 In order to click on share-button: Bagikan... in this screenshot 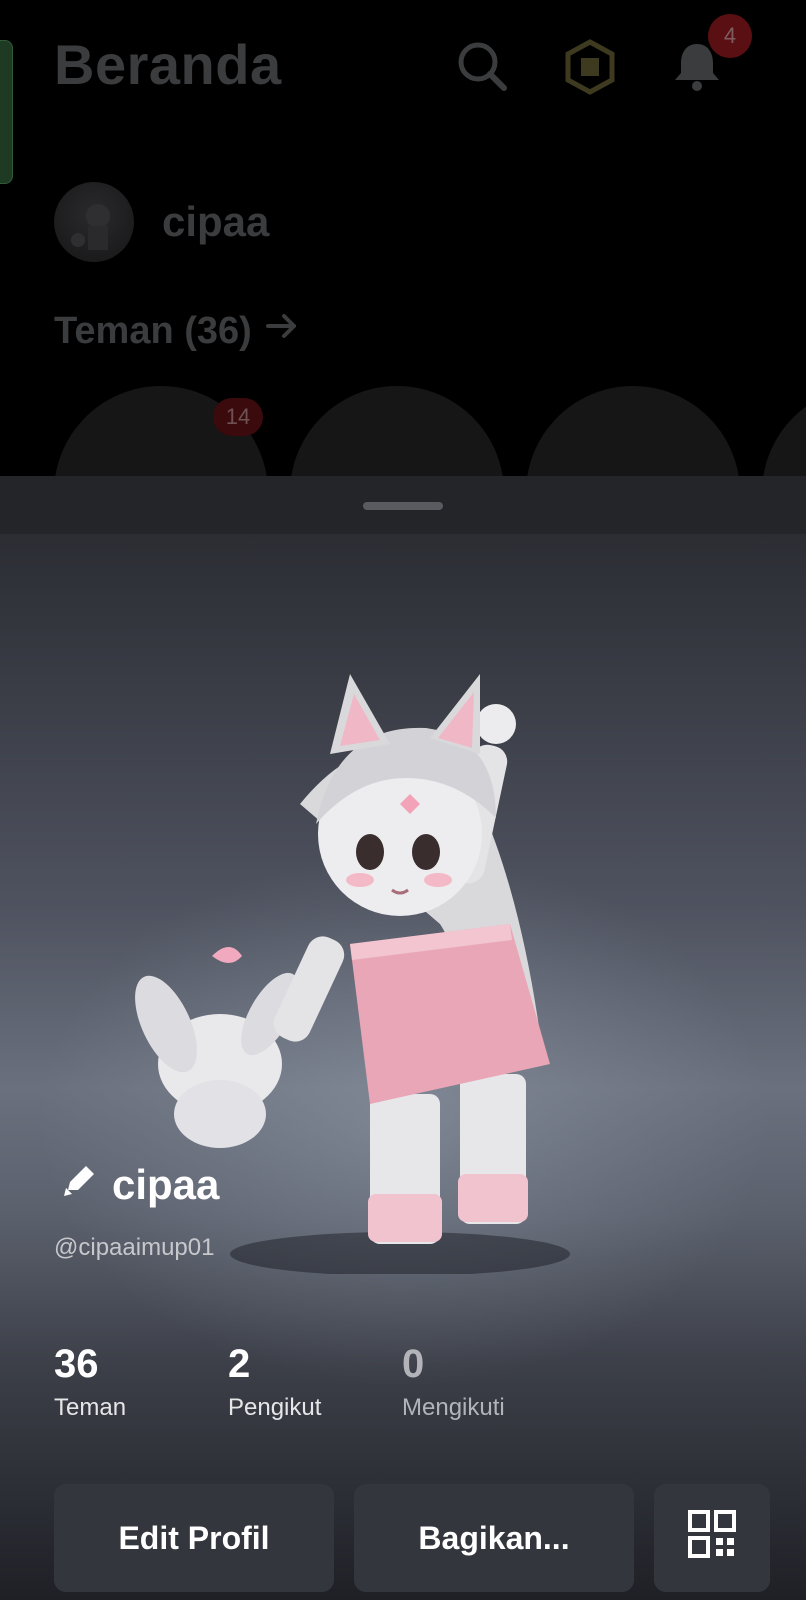, I will do `click(494, 1538)`.